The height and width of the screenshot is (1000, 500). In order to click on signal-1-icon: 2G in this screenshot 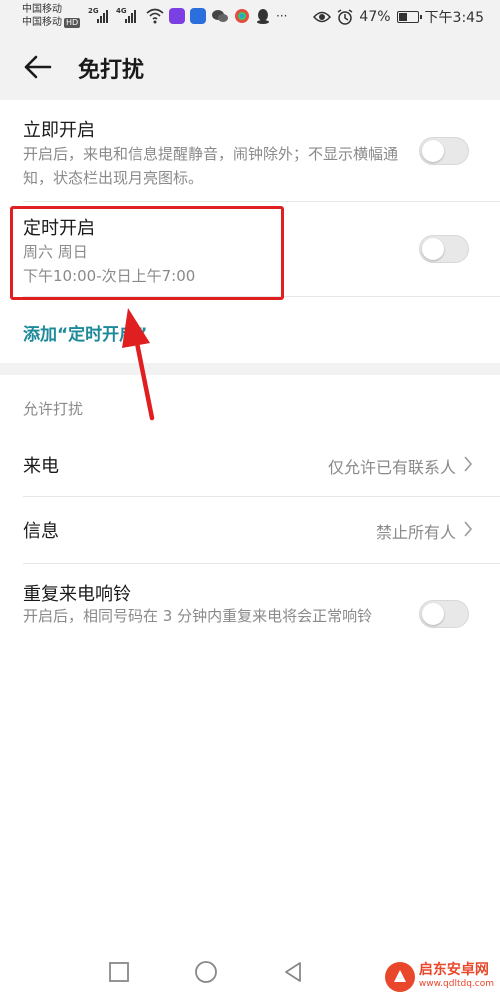, I will do `click(100, 15)`.